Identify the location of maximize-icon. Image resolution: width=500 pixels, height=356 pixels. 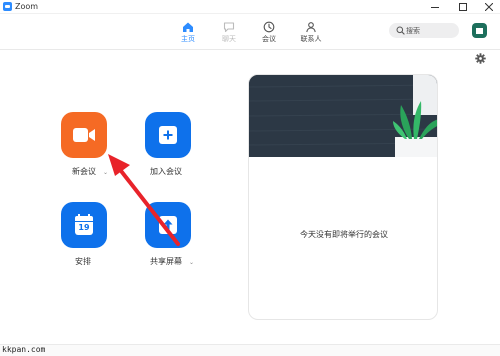
(463, 7).